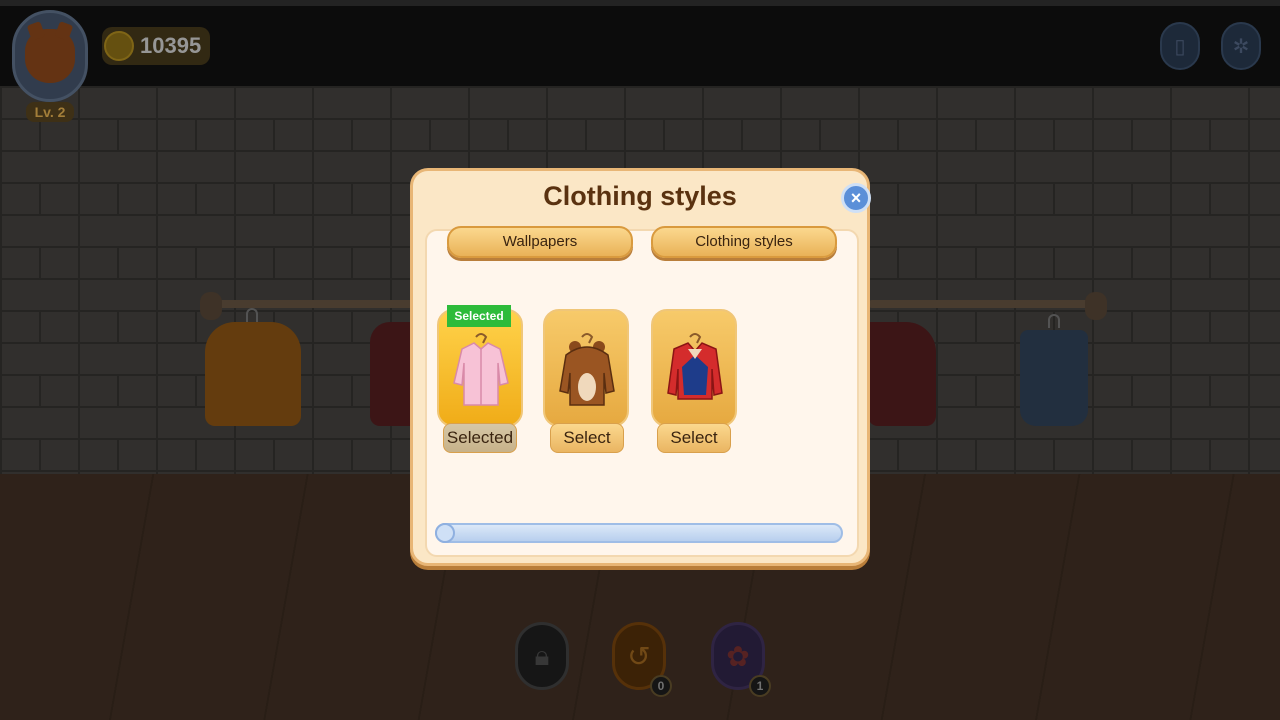 The width and height of the screenshot is (1280, 720). Describe the element at coordinates (639, 533) in the screenshot. I see `horizontal-scrollbar` at that location.